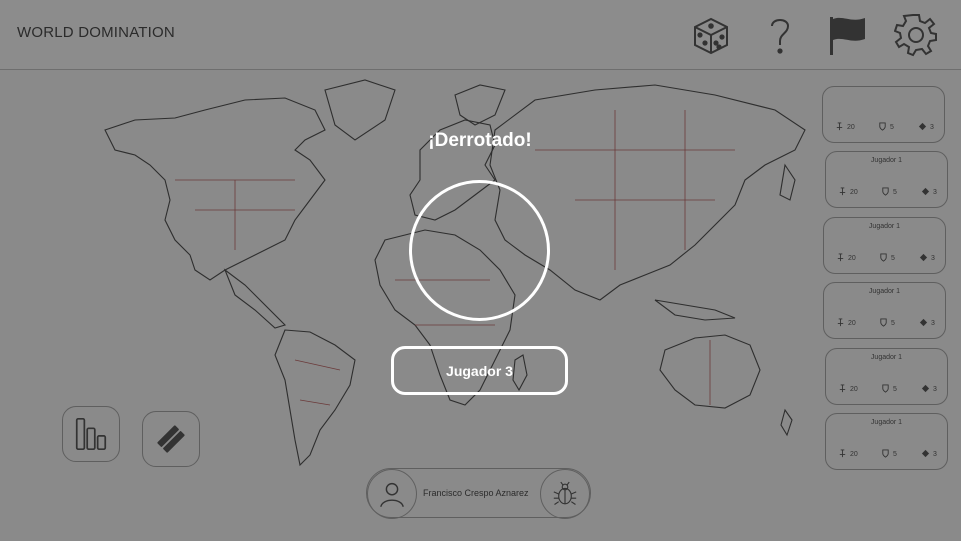 The image size is (961, 541). I want to click on cards-button, so click(171, 439).